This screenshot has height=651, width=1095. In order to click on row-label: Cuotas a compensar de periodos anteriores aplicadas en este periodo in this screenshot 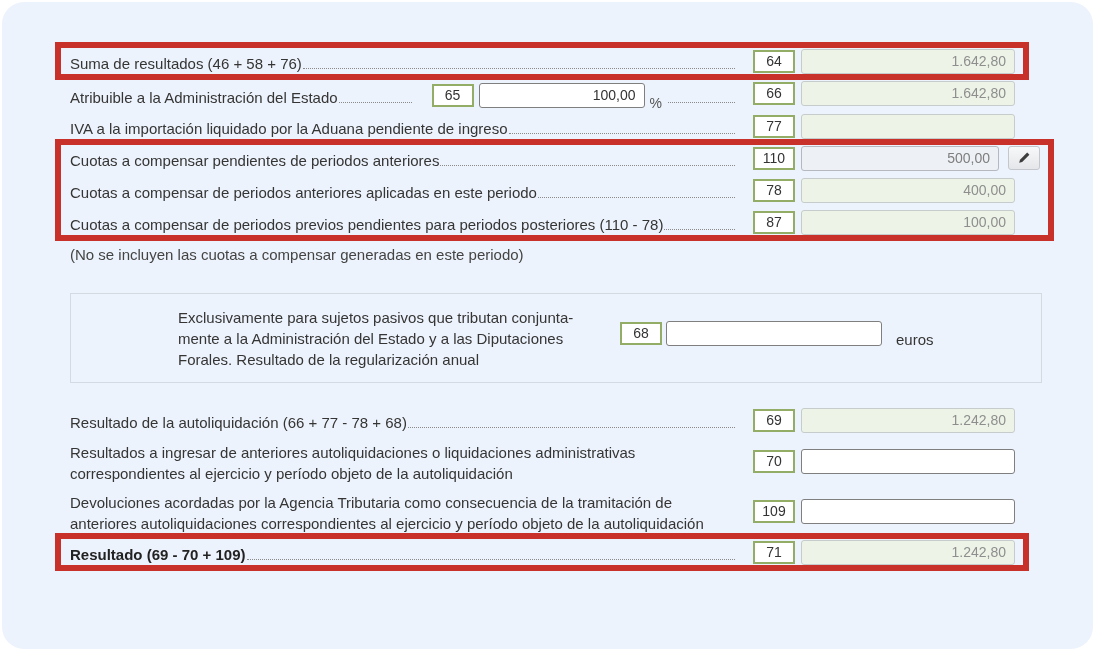, I will do `click(303, 192)`.